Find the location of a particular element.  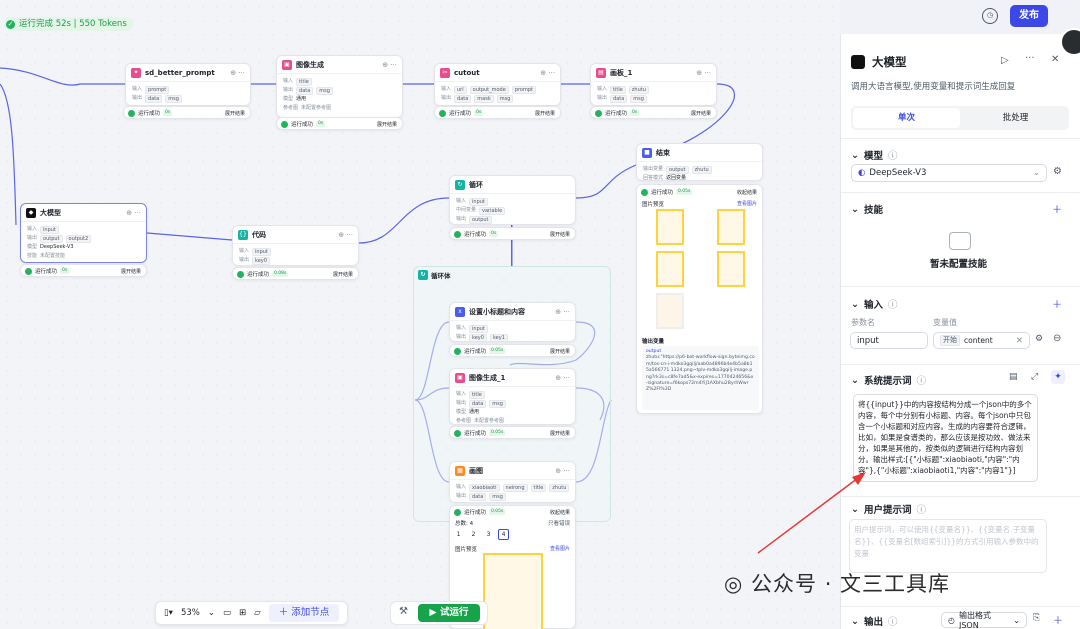

annotation-arrow is located at coordinates (811, 513).